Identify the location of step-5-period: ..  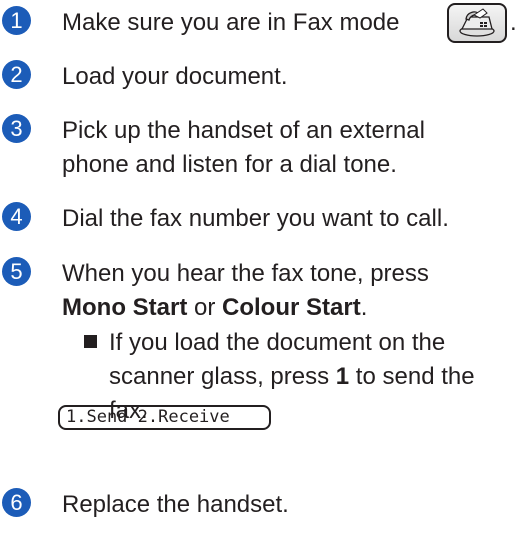
(364, 307).